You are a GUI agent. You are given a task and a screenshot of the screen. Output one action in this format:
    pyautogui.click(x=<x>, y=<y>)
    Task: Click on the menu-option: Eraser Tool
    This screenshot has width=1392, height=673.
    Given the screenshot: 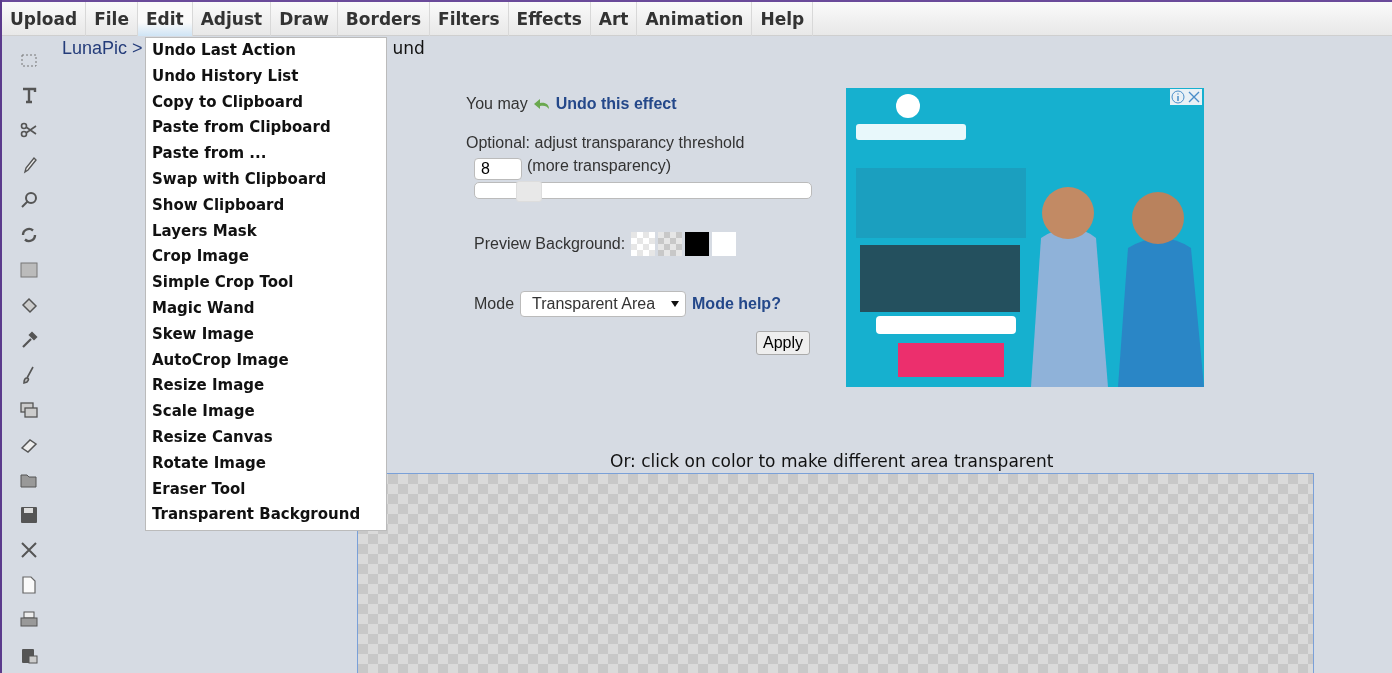 What is the action you would take?
    pyautogui.click(x=266, y=489)
    